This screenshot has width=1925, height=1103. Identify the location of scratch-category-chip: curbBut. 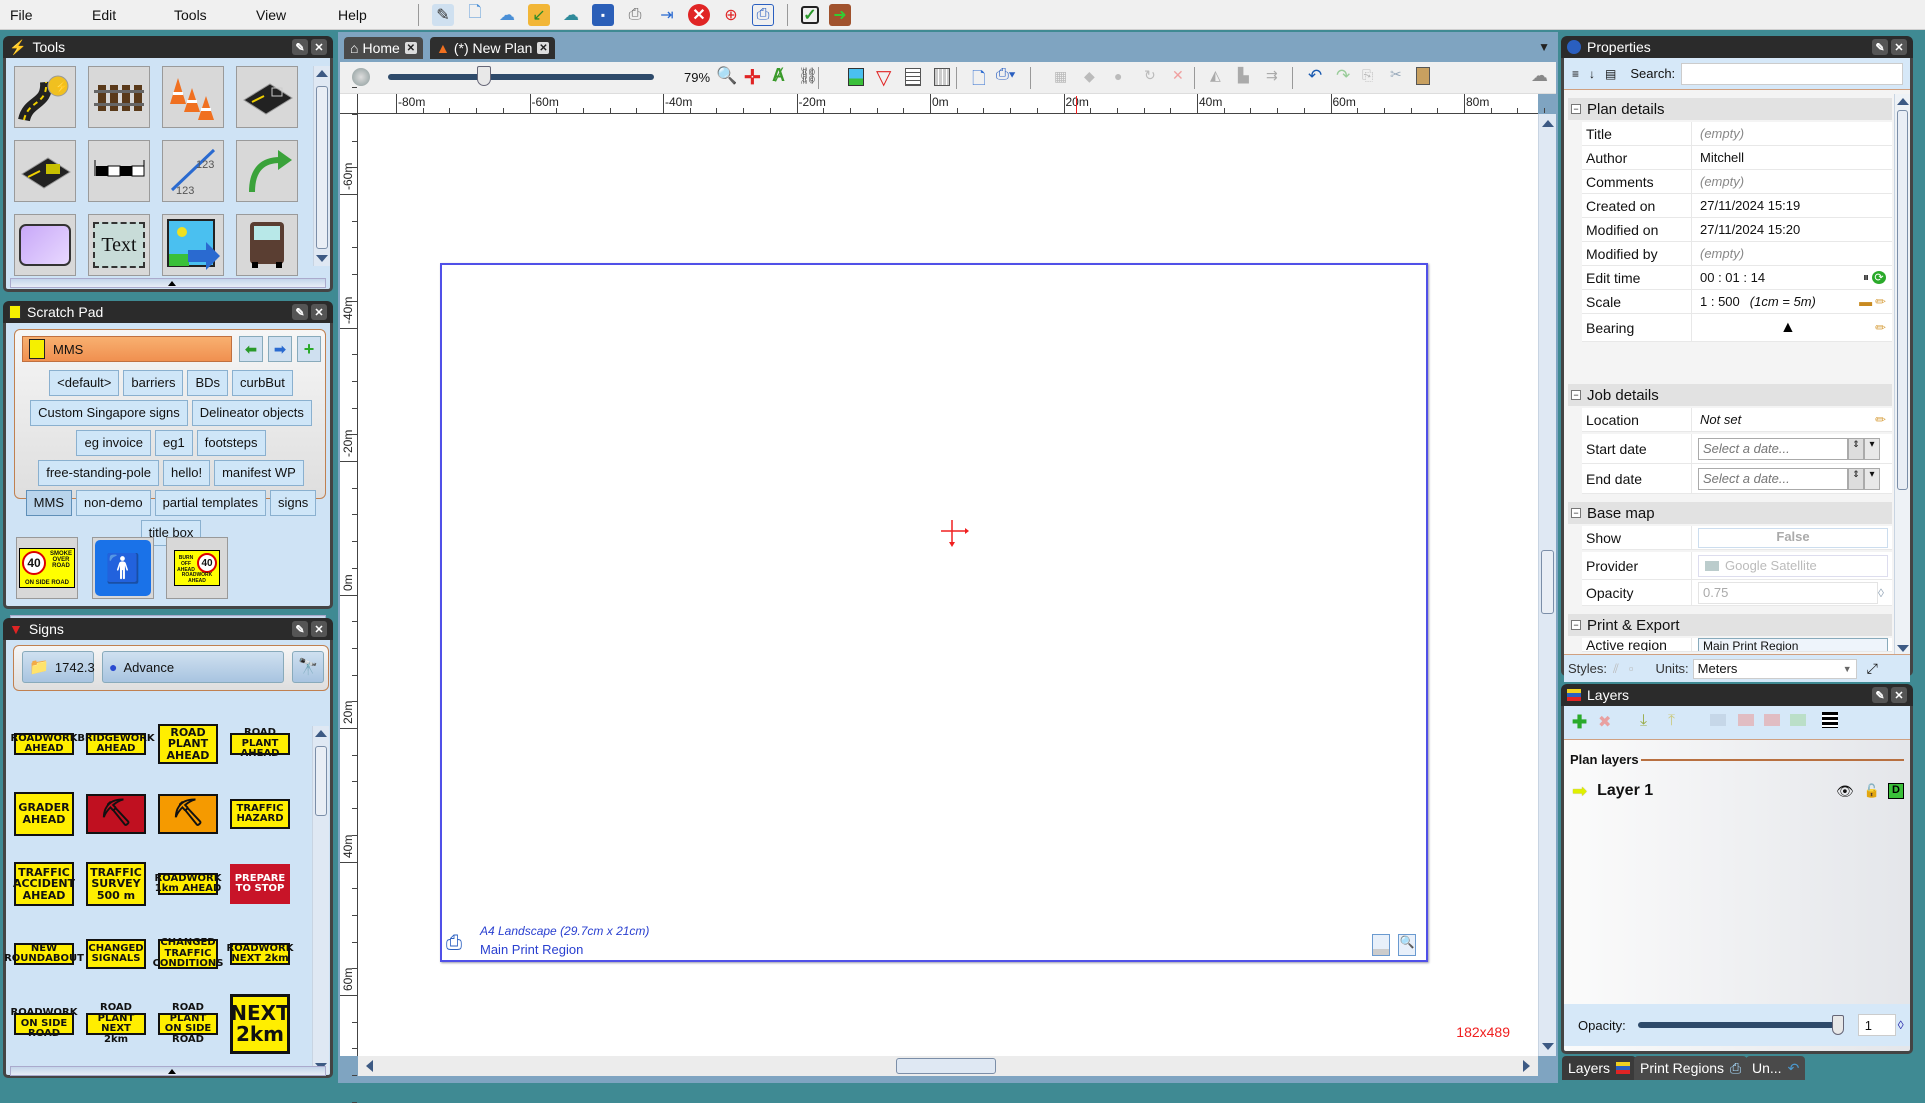
(262, 383).